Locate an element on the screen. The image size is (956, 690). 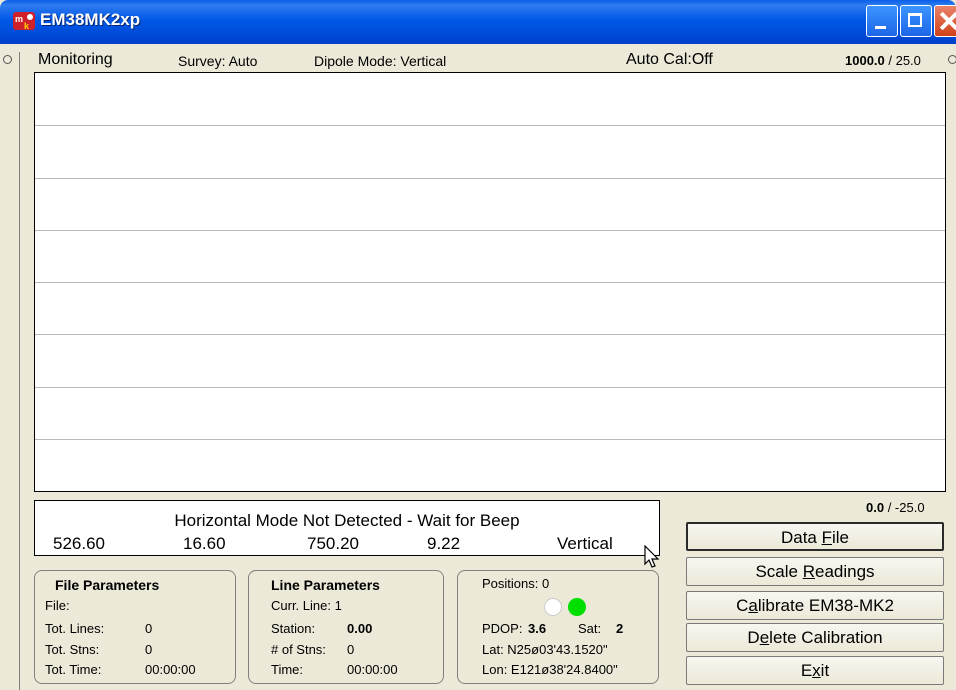
dipole-mode-label: Dipole Mode: Vertical is located at coordinates (380, 61).